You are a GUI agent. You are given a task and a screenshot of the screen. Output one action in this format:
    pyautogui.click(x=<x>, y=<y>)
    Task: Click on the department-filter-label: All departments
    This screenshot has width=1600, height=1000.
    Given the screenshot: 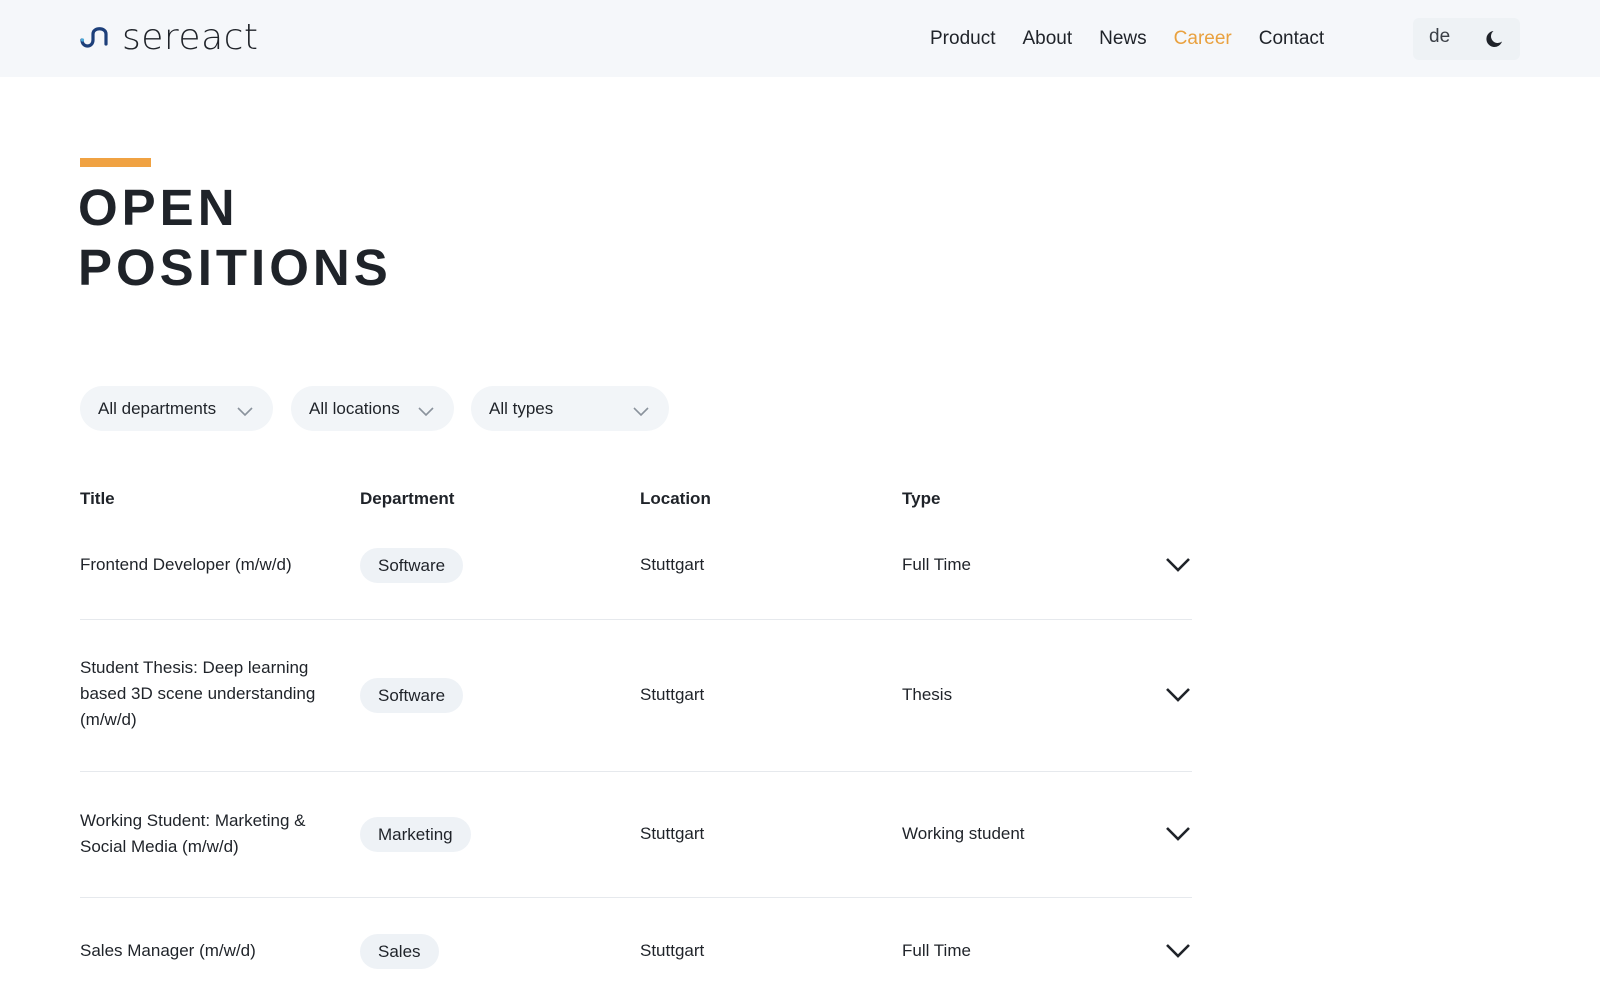 What is the action you would take?
    pyautogui.click(x=157, y=408)
    